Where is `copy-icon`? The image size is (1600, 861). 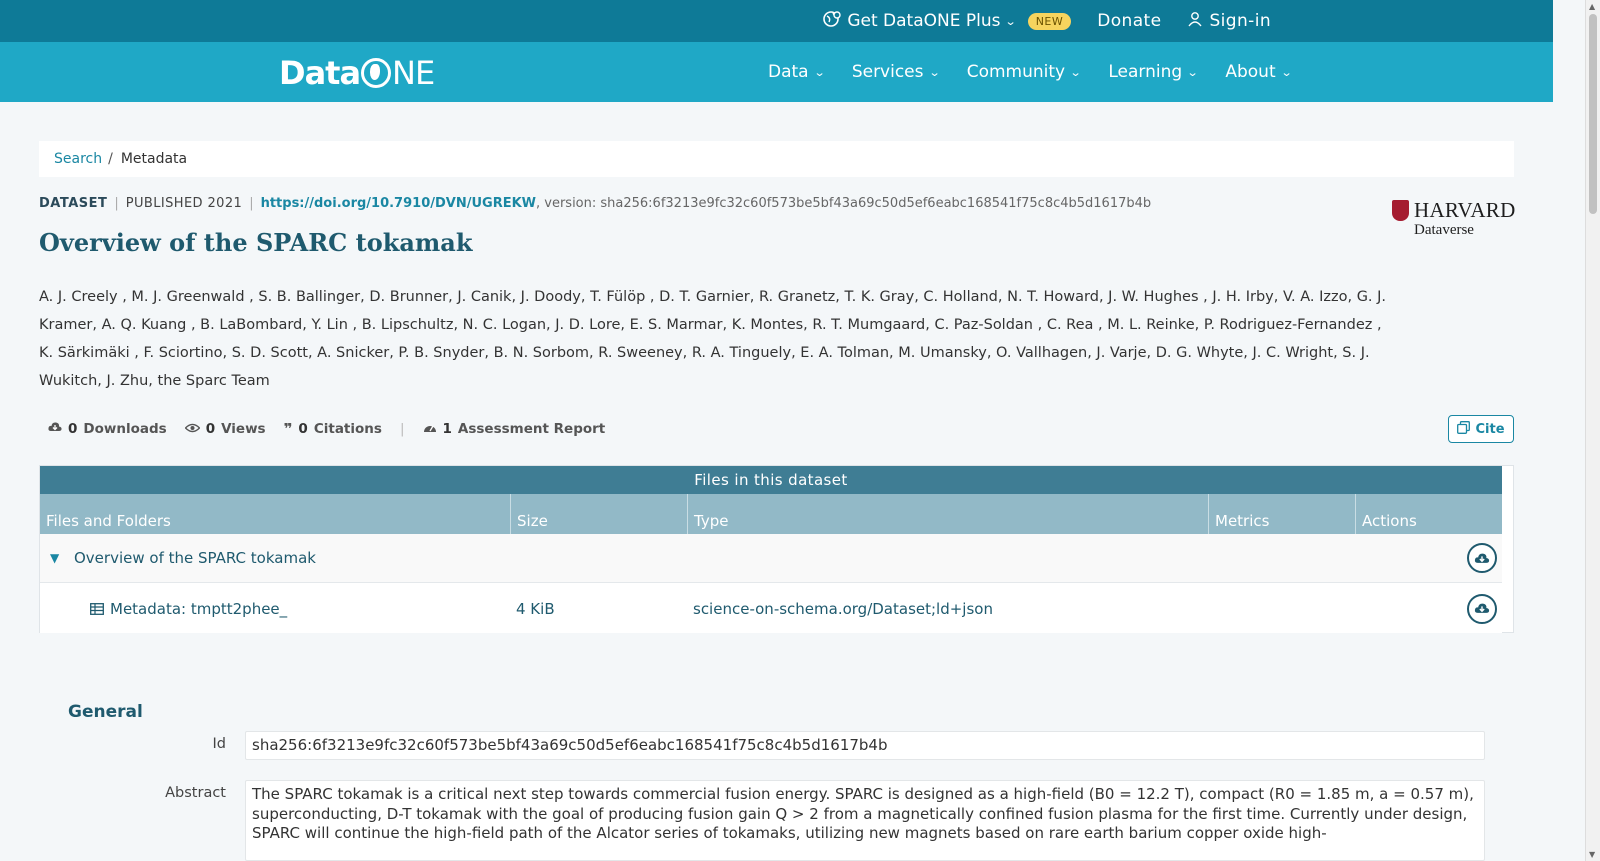 copy-icon is located at coordinates (1464, 429).